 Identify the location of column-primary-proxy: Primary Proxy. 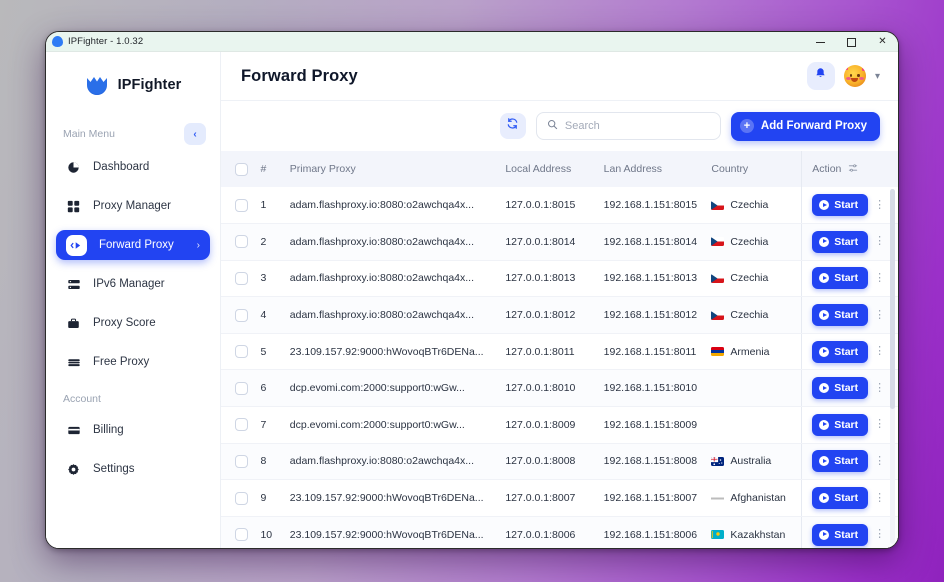
(391, 169).